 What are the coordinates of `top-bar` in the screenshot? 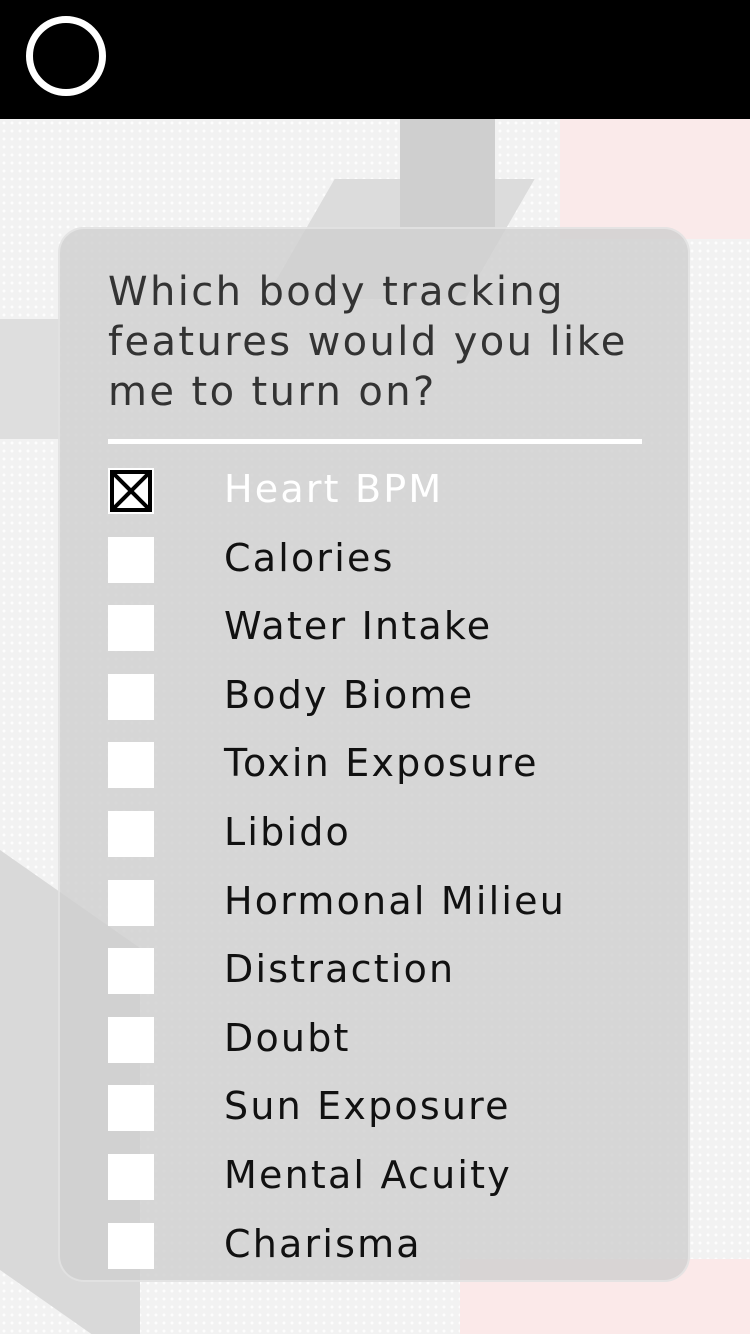 It's located at (375, 59).